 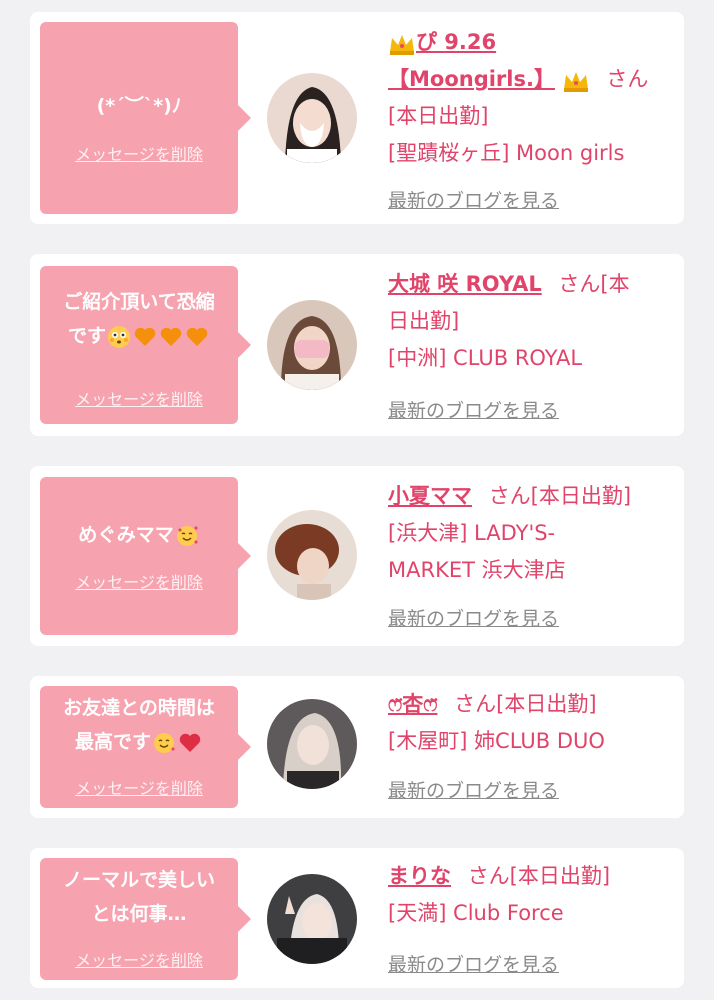 I want to click on shop-text: [浜大津] LADY'S-, so click(x=472, y=533).